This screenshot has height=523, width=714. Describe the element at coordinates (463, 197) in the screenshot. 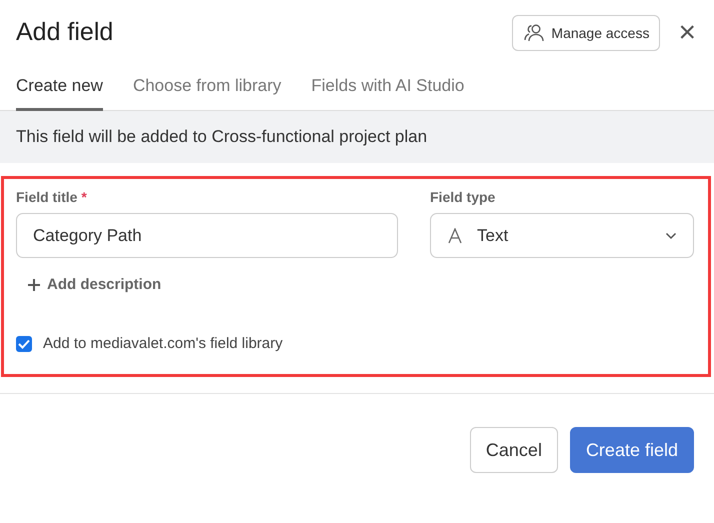

I see `field-label: Field type` at that location.